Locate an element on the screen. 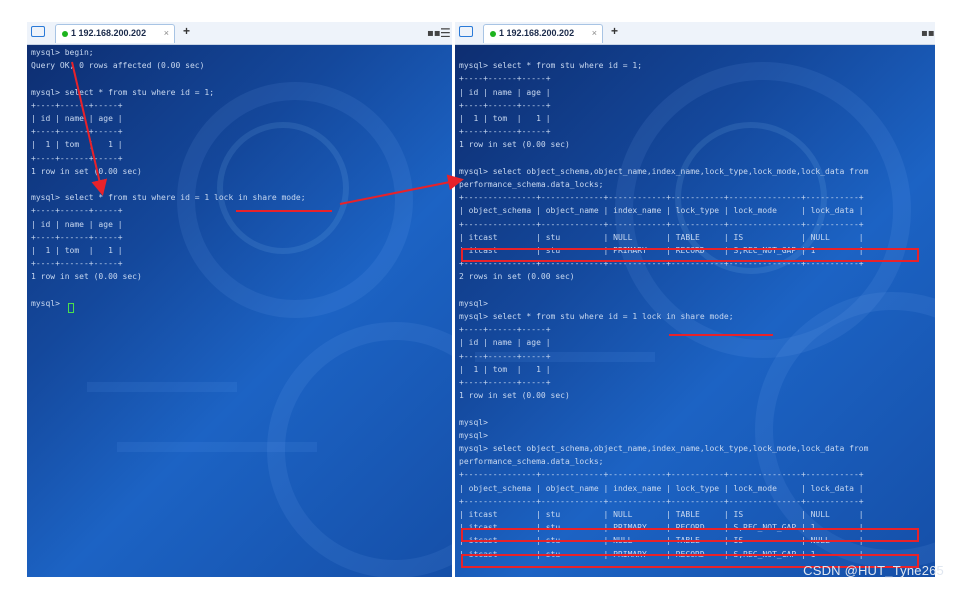  terminal-line: 2 rows in set (0.00 sec) is located at coordinates (517, 277).